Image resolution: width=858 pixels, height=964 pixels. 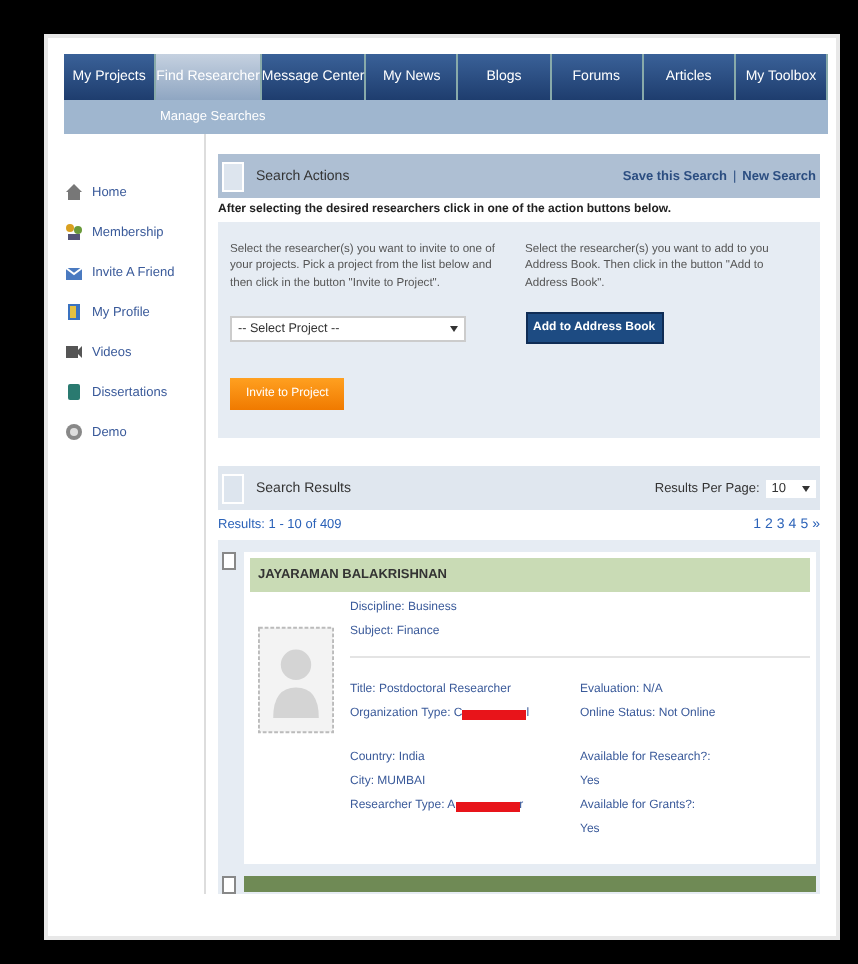 What do you see at coordinates (74, 352) in the screenshot?
I see `camera-icon` at bounding box center [74, 352].